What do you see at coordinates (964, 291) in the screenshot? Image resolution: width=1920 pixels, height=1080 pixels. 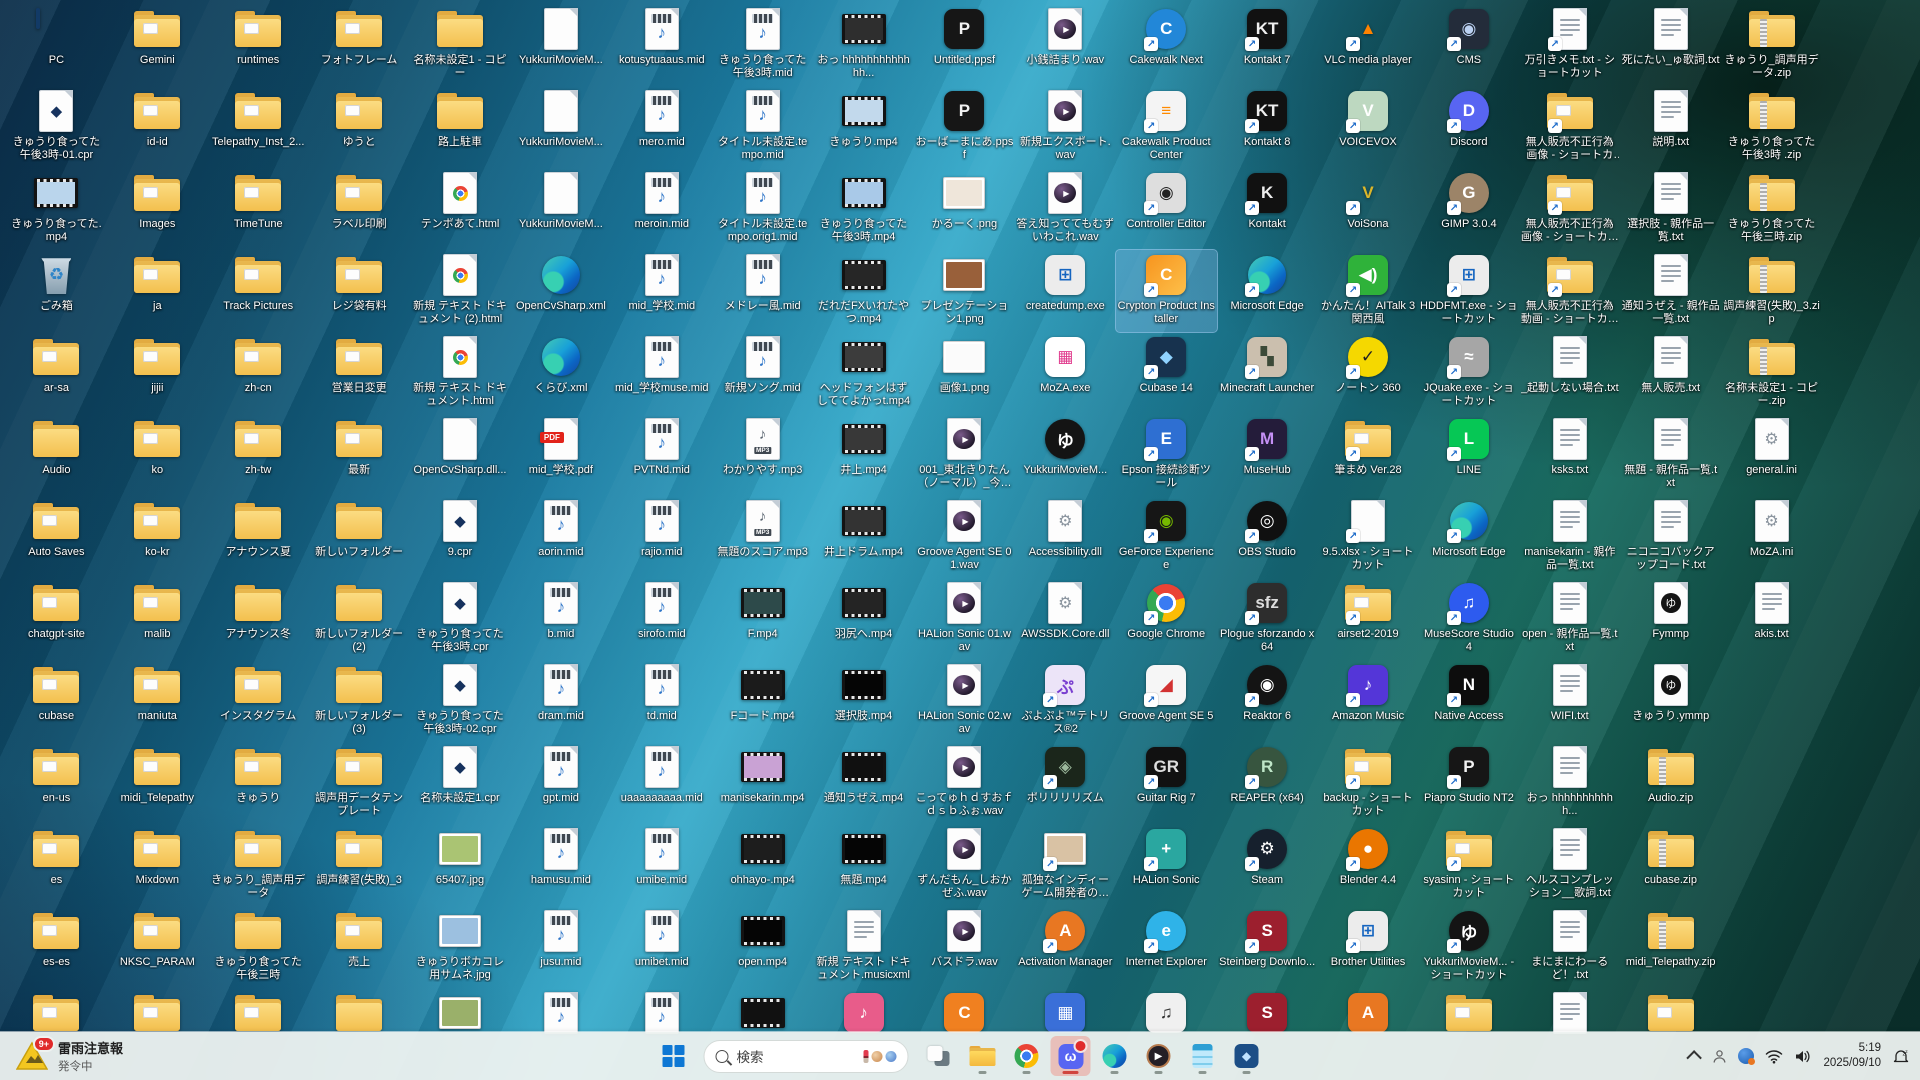 I see `desktop-icon: プレゼンテーション1.png` at bounding box center [964, 291].